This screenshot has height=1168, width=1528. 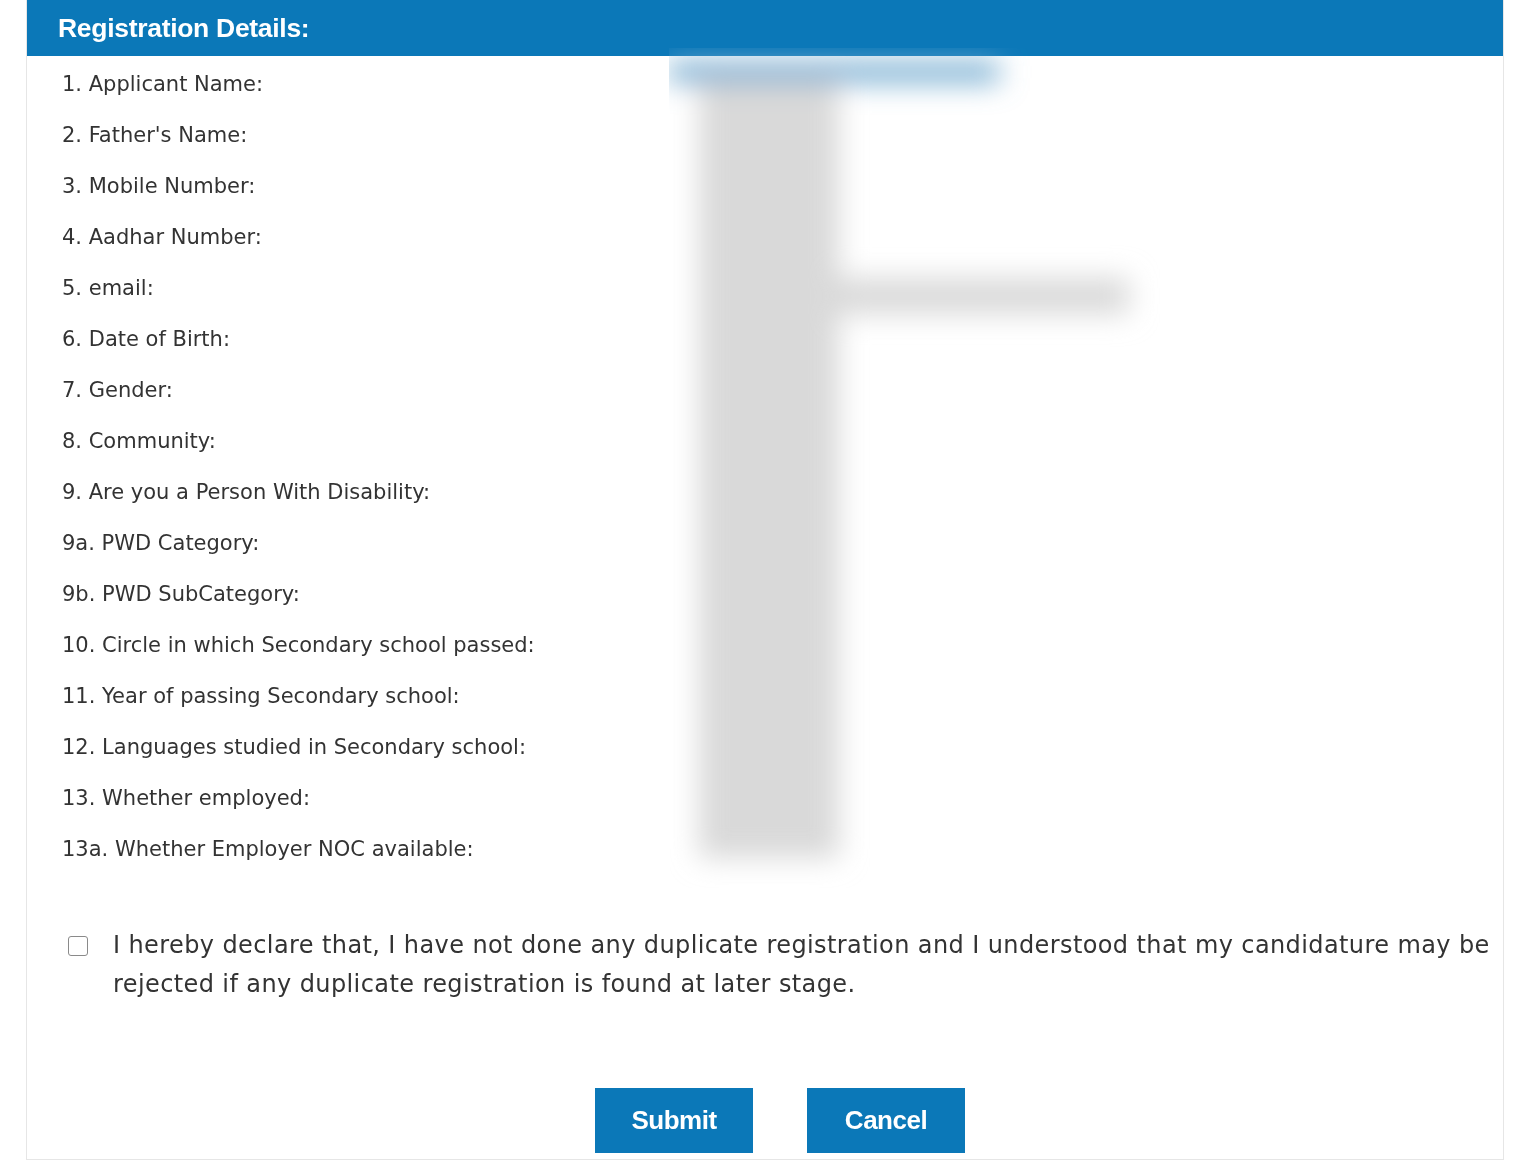 I want to click on cancel-button: Cancel, so click(x=886, y=1120).